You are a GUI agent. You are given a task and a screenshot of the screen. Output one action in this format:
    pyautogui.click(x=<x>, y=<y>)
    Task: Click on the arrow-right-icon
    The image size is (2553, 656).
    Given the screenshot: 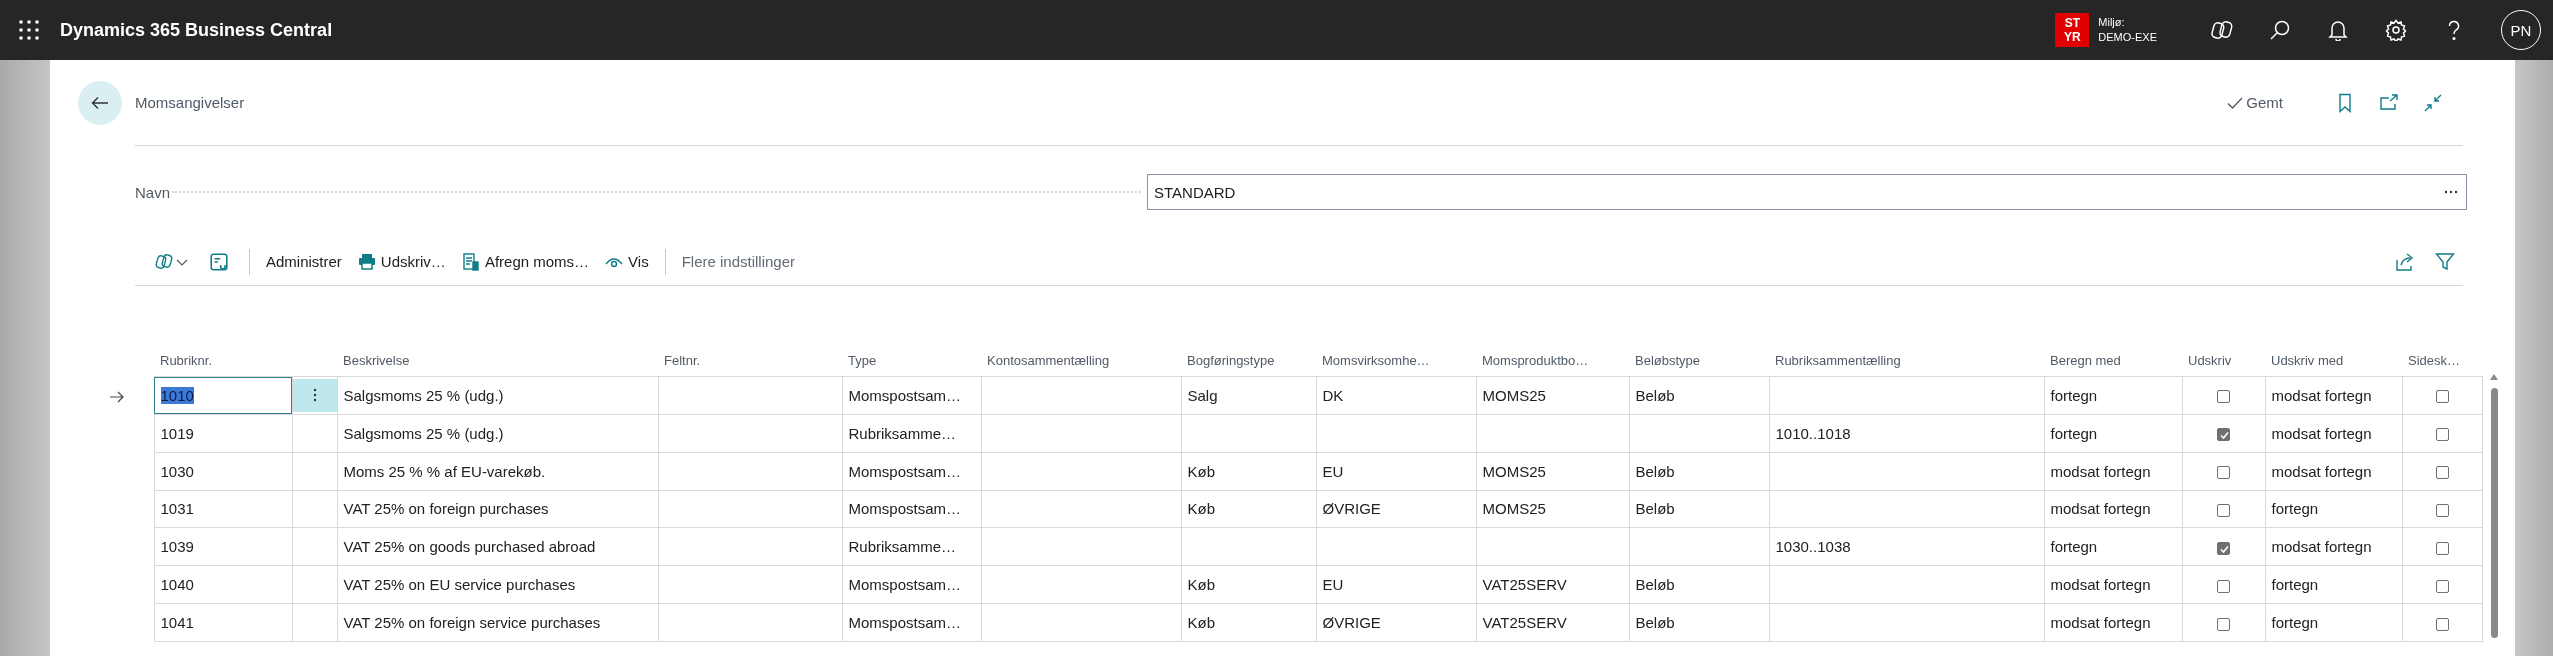 What is the action you would take?
    pyautogui.click(x=116, y=396)
    